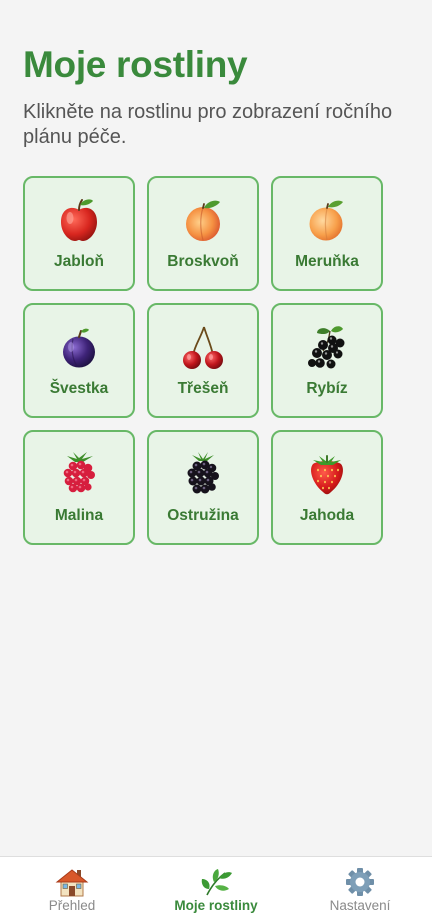 Image resolution: width=432 pixels, height=924 pixels. What do you see at coordinates (203, 261) in the screenshot?
I see `plant-label: Broskvoň` at bounding box center [203, 261].